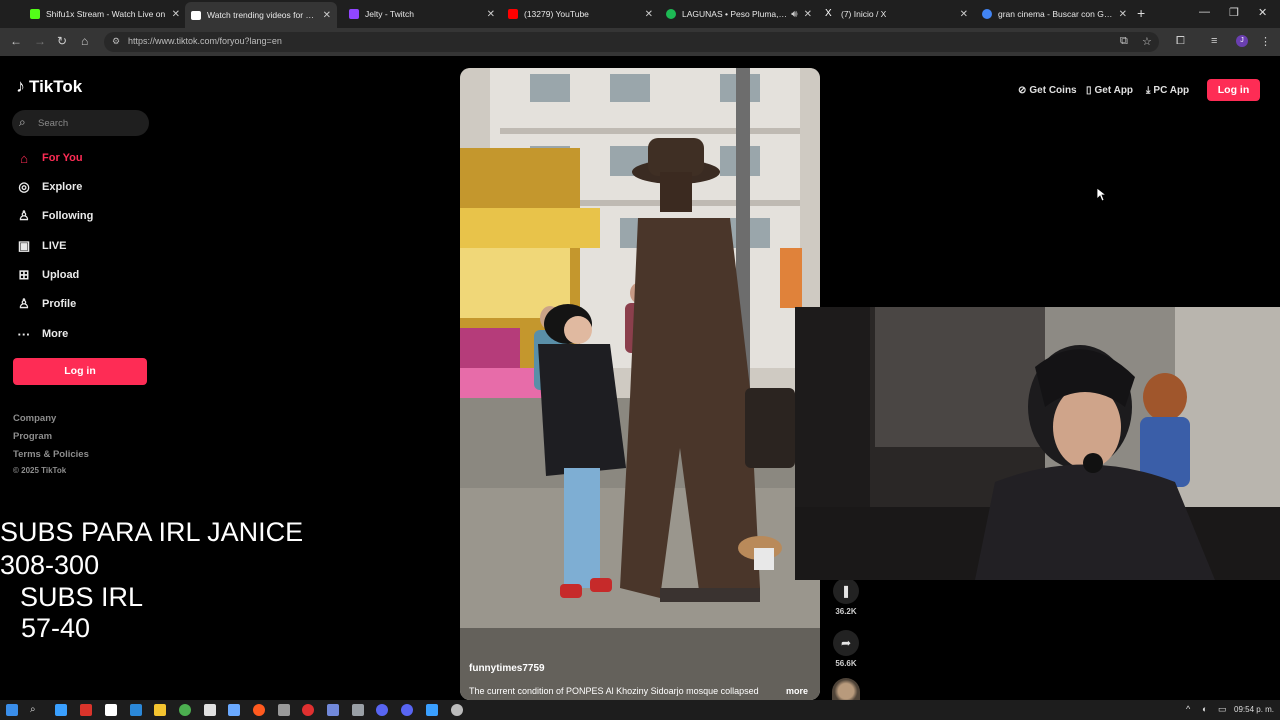 This screenshot has height=720, width=1280. I want to click on footer-link-terms: Terms & Policies, so click(51, 454).